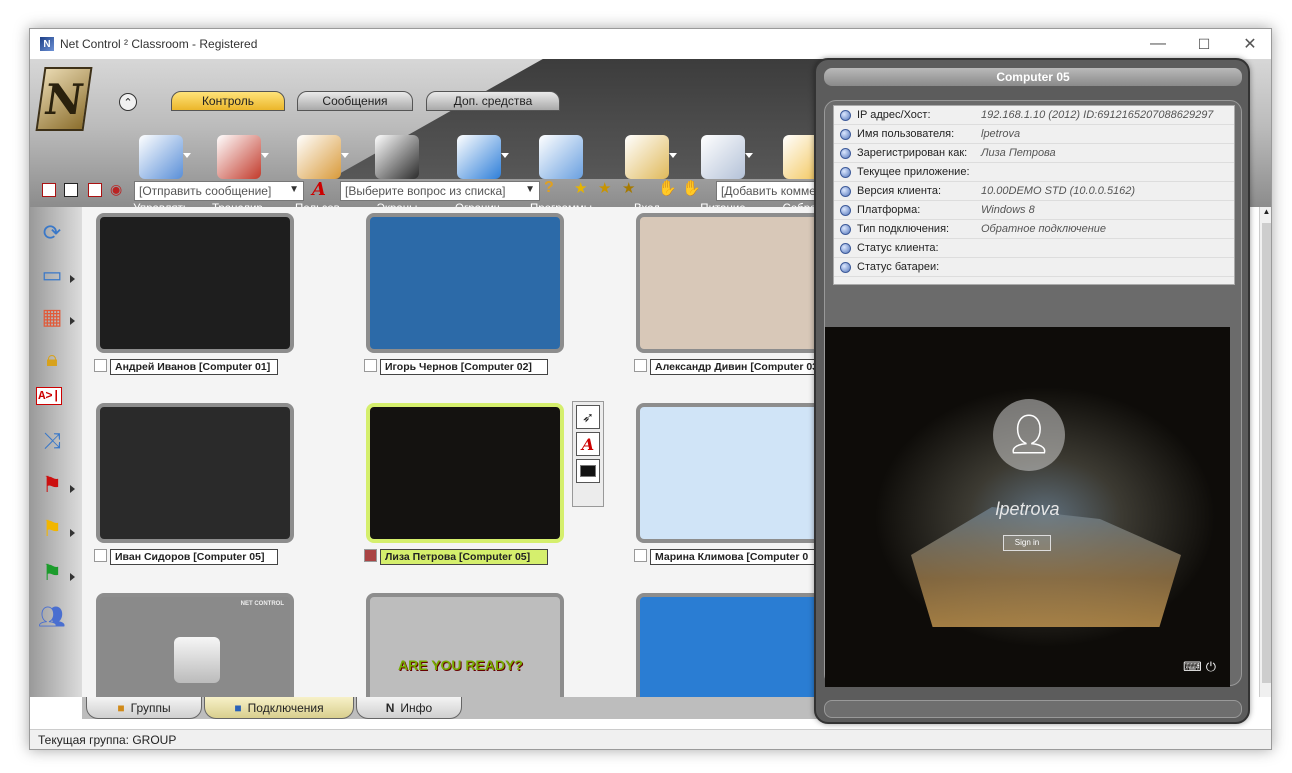 This screenshot has width=1292, height=773. I want to click on internet-explorer-icon, so click(479, 157).